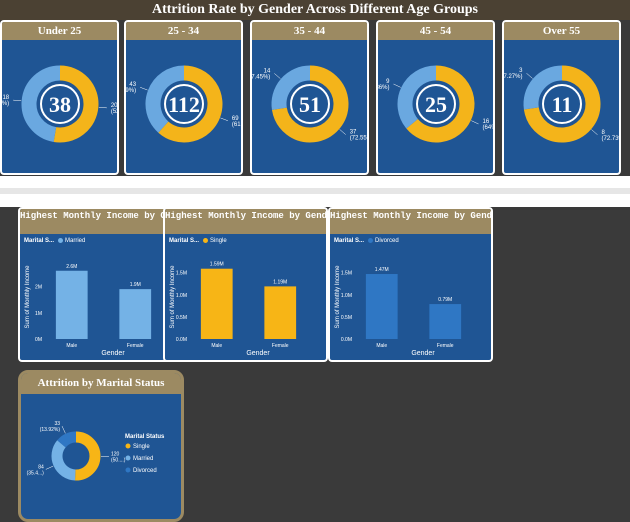 This screenshot has width=630, height=522. Describe the element at coordinates (261, 77) in the screenshot. I see `slice-percent-label: (27.45%)` at that location.